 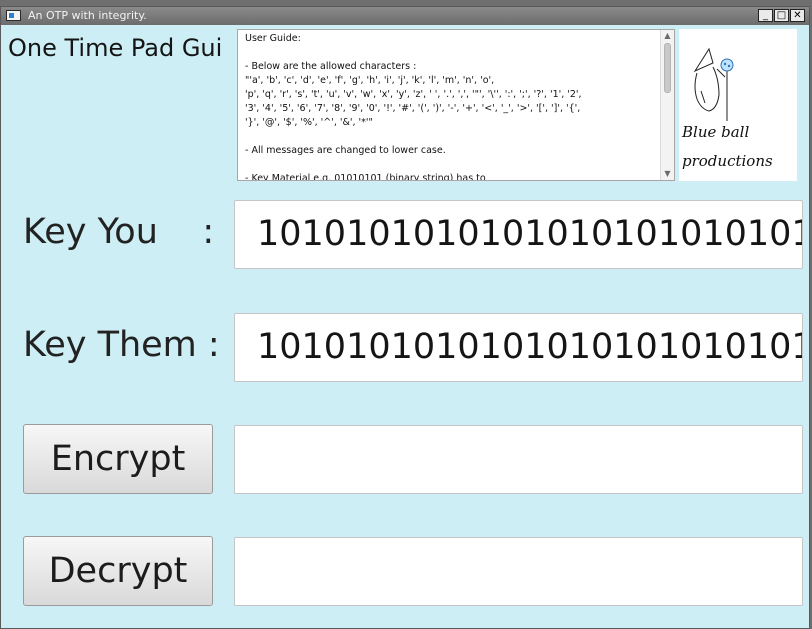 What do you see at coordinates (713, 84) in the screenshot?
I see `wizard-with-staff-icon` at bounding box center [713, 84].